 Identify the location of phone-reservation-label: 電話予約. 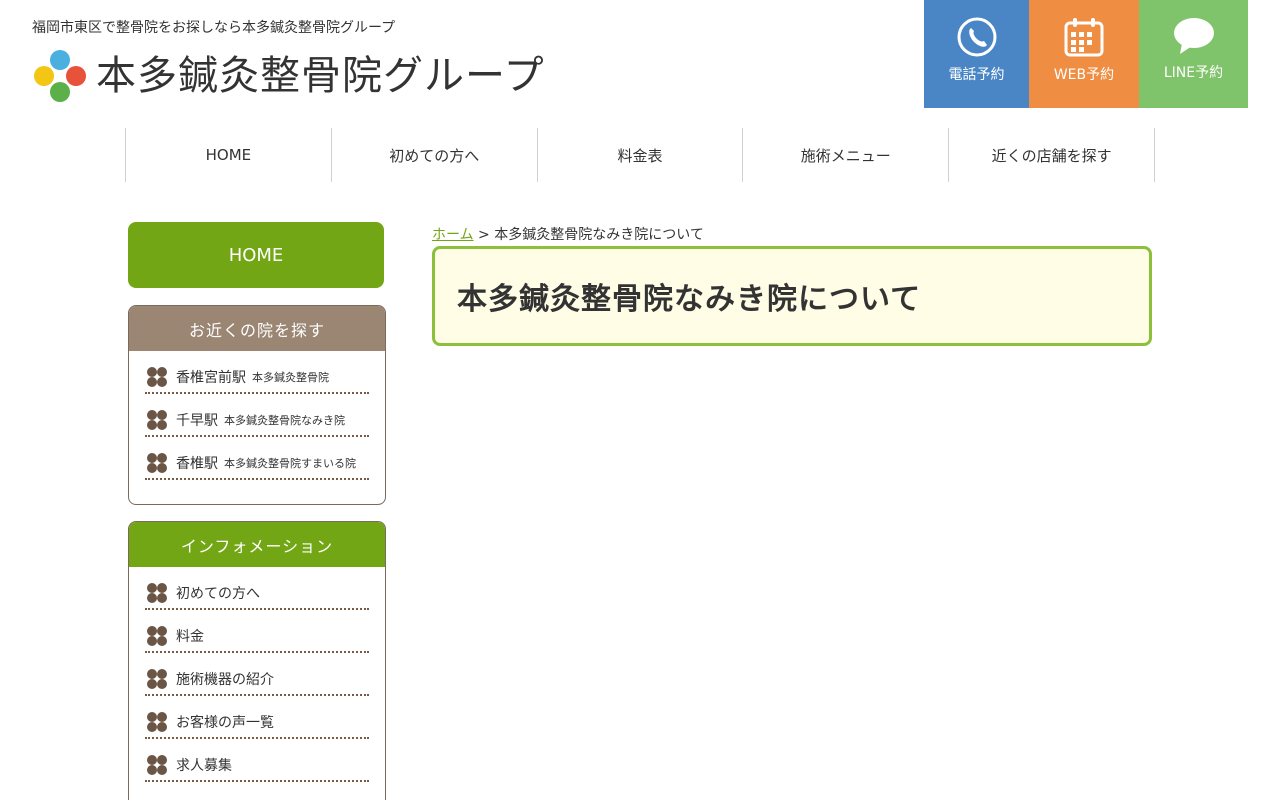
(976, 75).